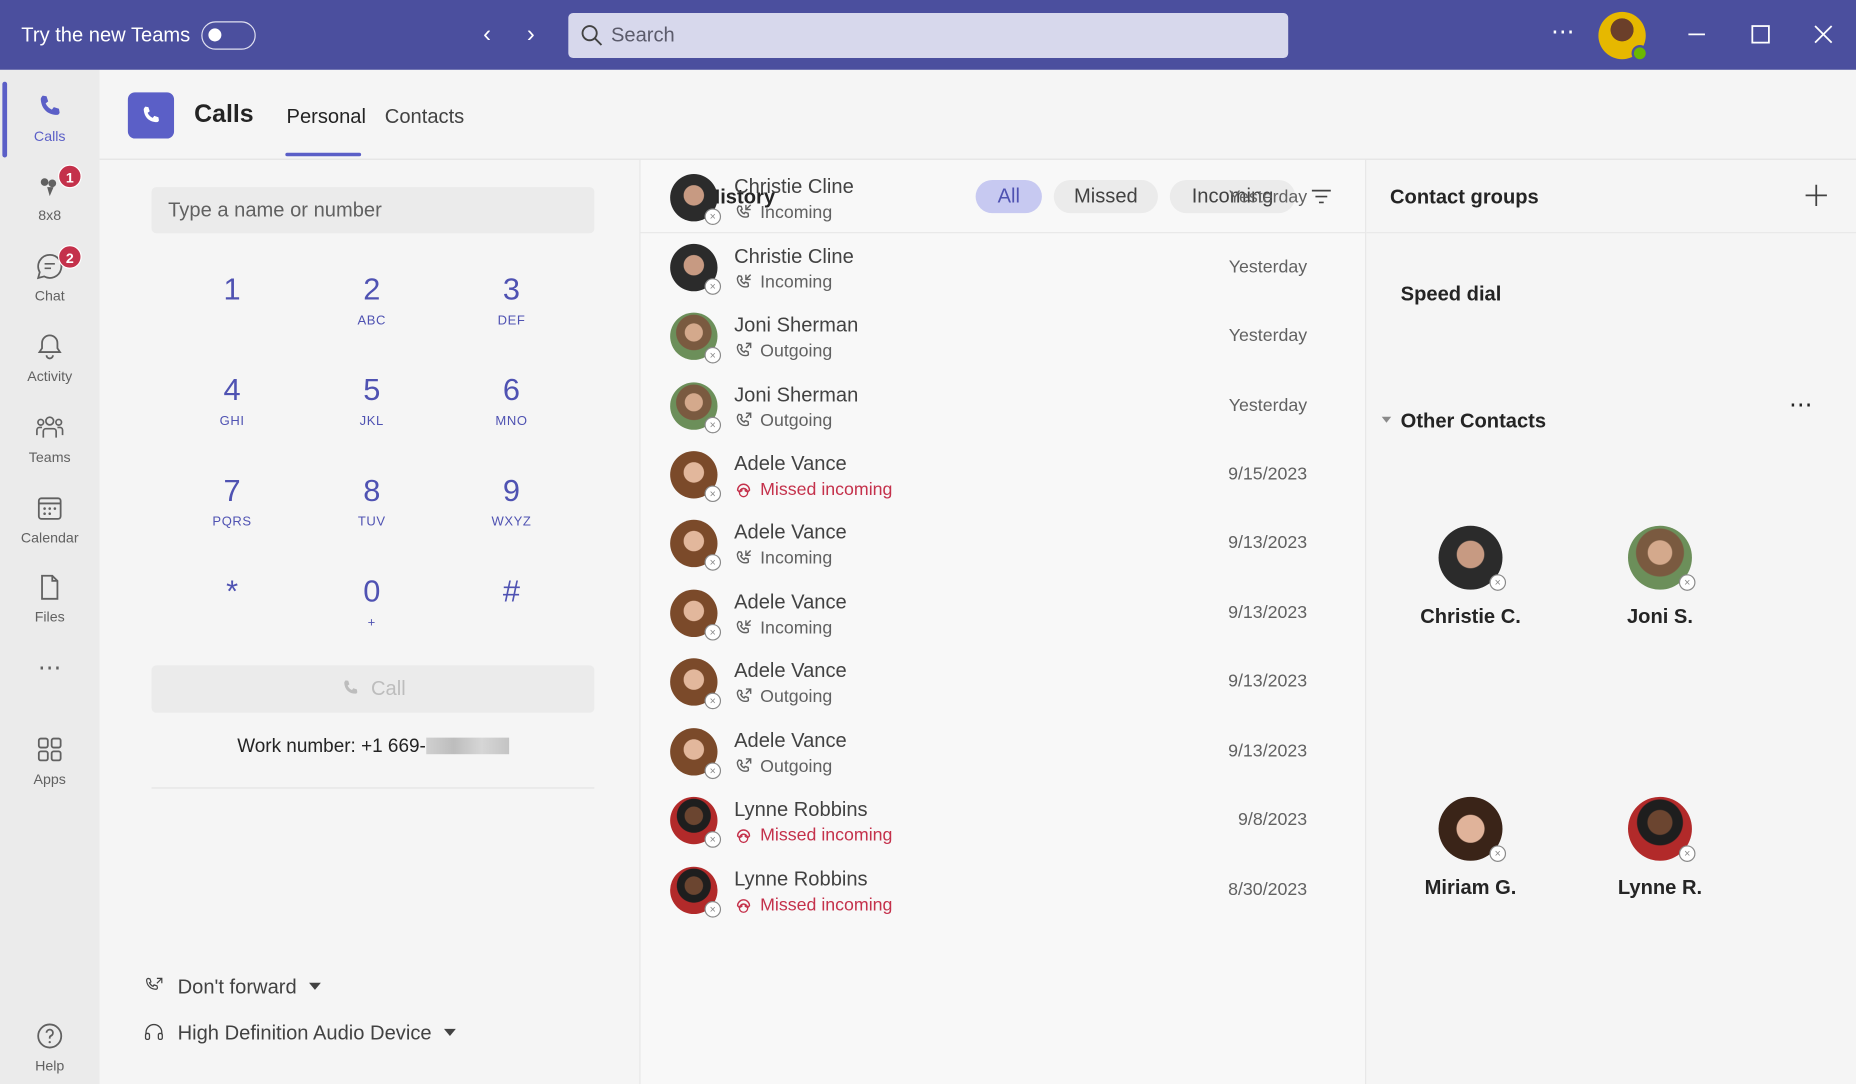 The height and width of the screenshot is (1084, 1856). Describe the element at coordinates (1659, 616) in the screenshot. I see `contact-name: Joni S.` at that location.